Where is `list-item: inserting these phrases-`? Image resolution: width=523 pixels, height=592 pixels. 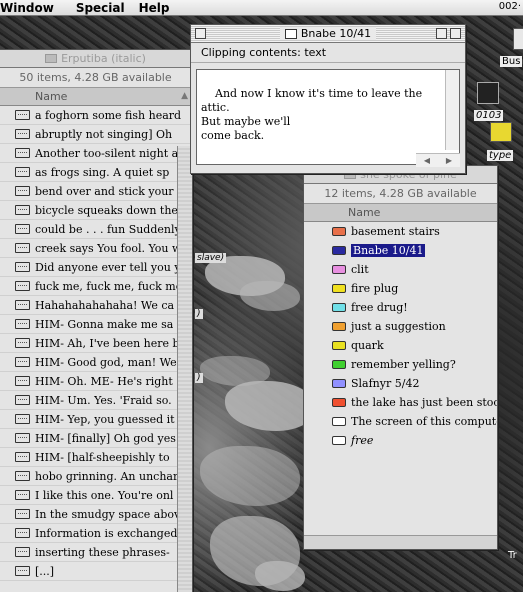
list-item: inserting these phrases- is located at coordinates (96, 552).